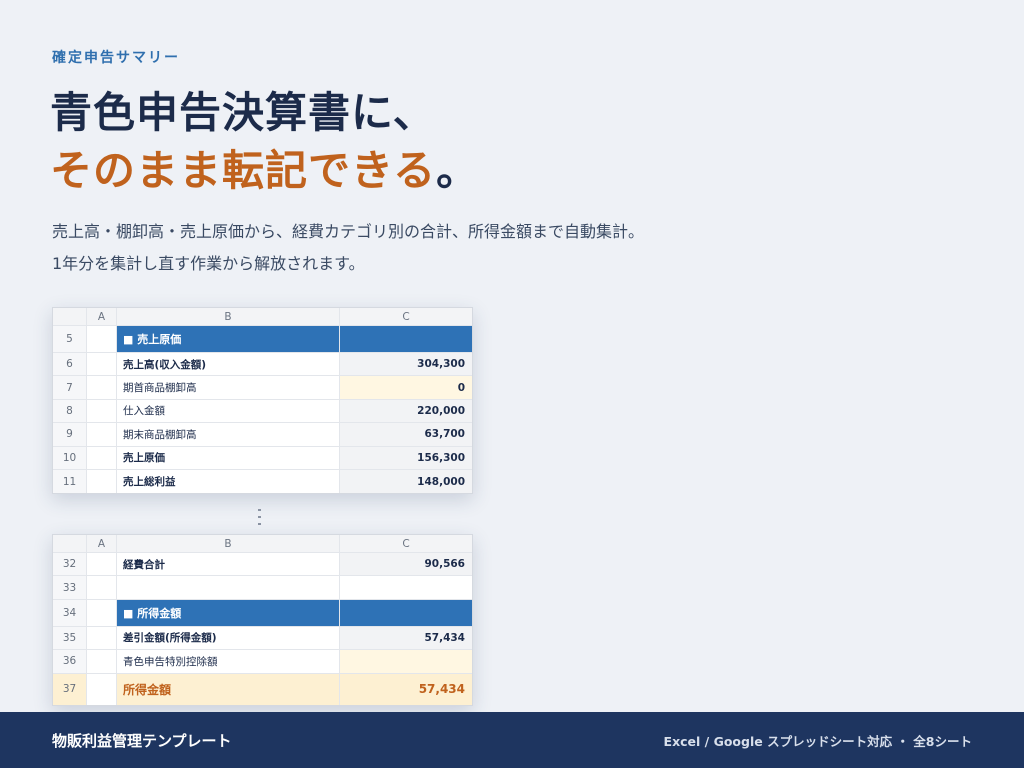  I want to click on row-label: 差引金額(所得金額), so click(228, 638).